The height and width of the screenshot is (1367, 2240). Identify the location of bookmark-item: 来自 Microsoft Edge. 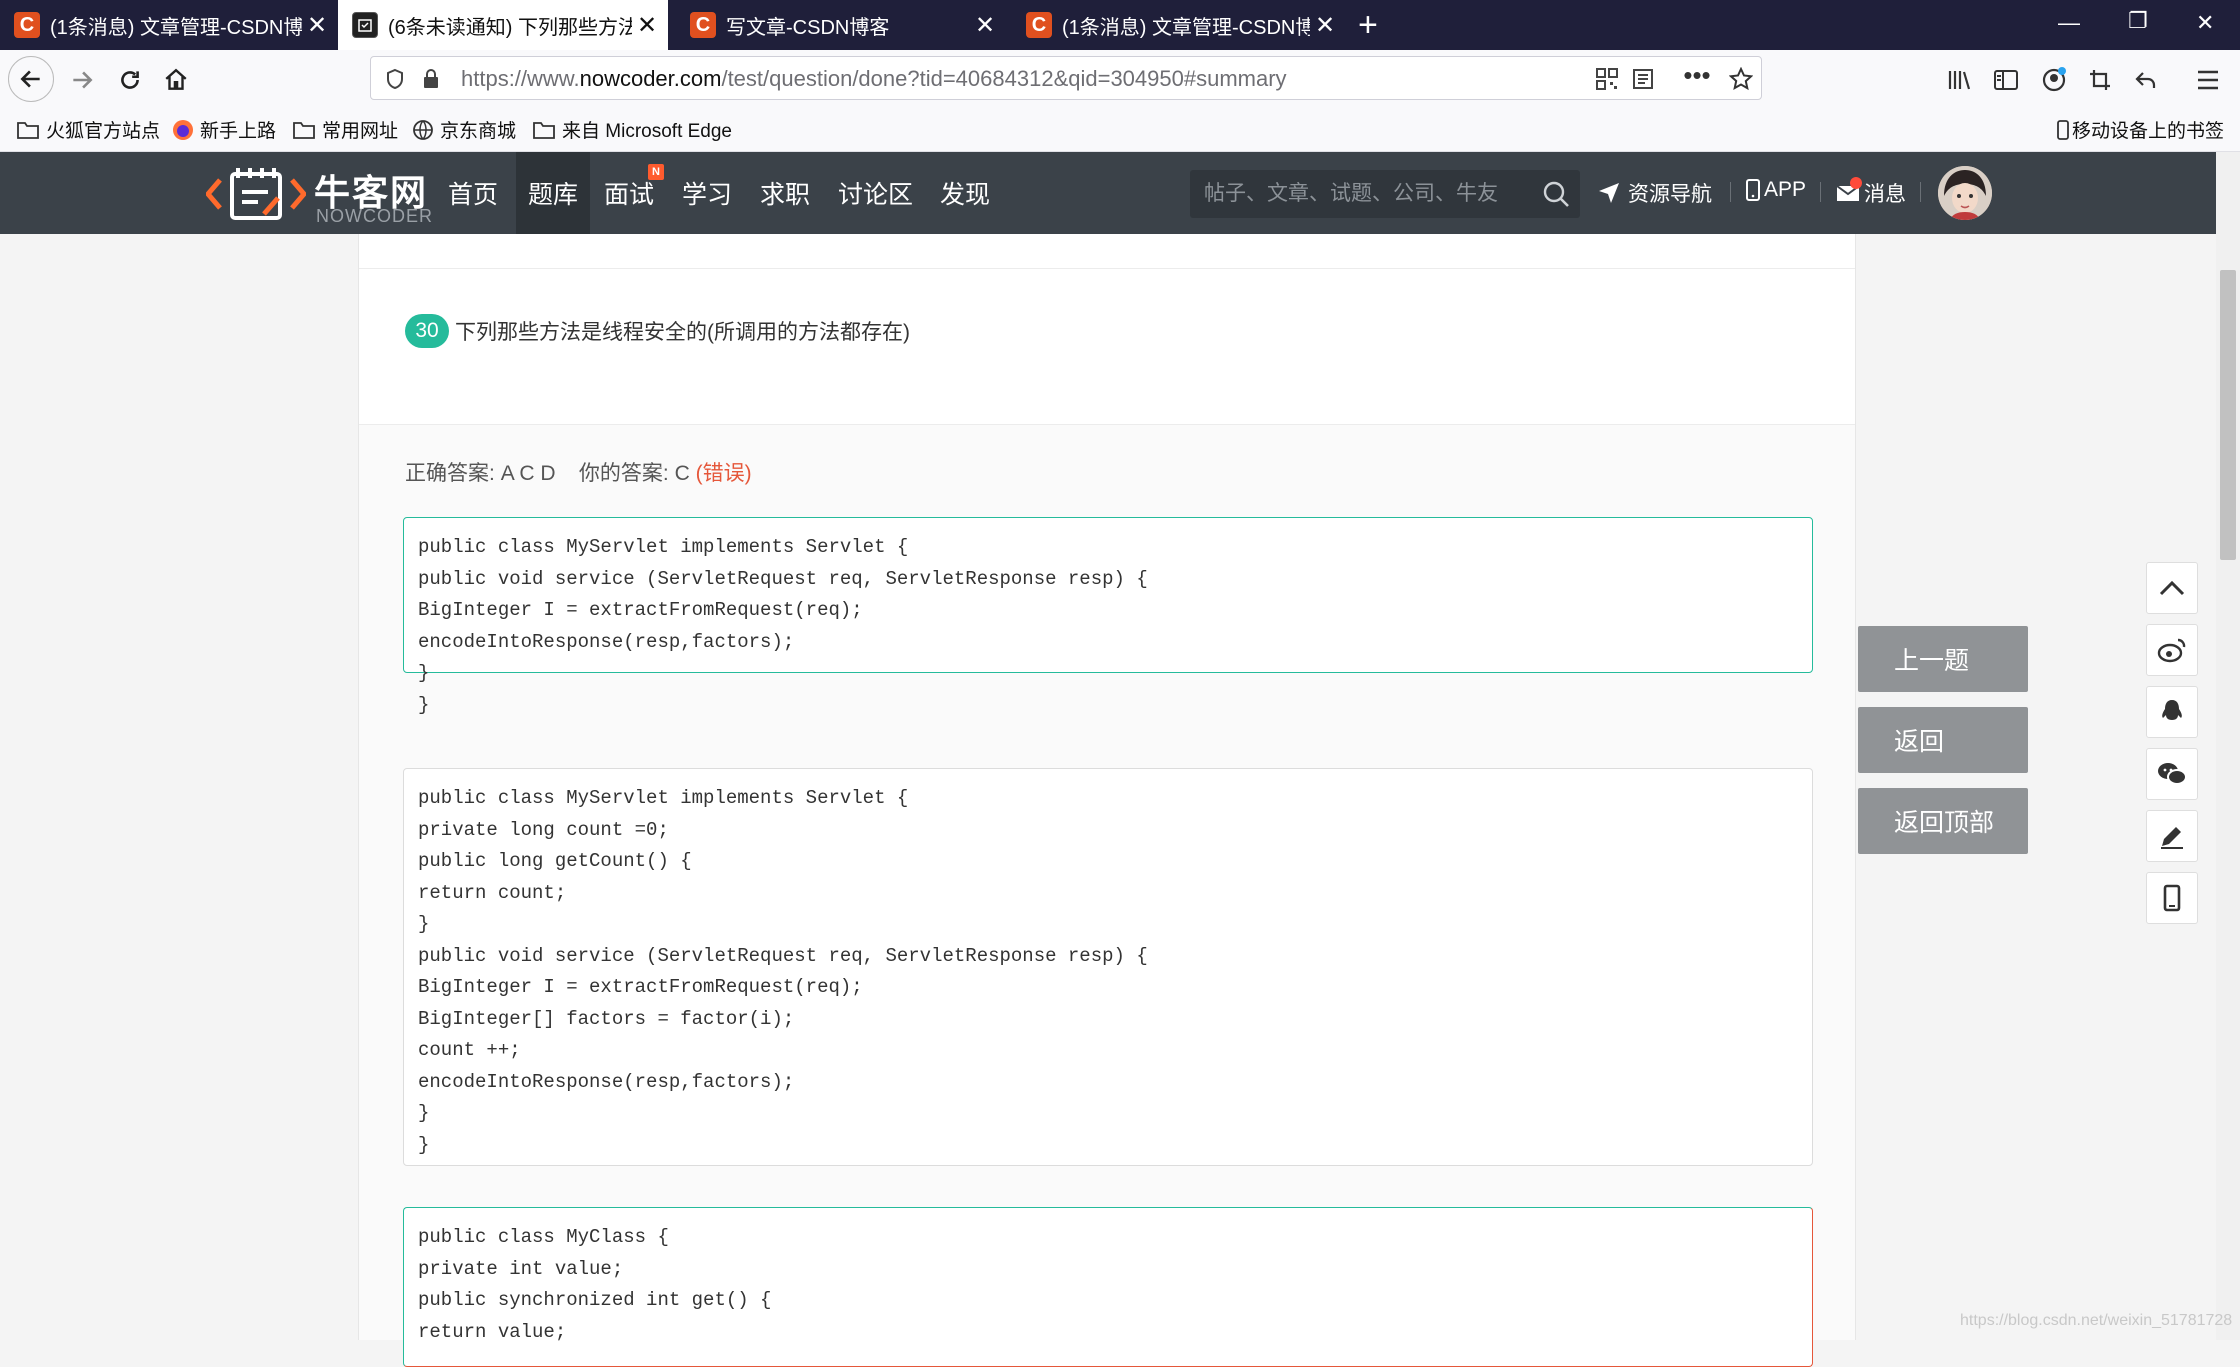
(632, 129).